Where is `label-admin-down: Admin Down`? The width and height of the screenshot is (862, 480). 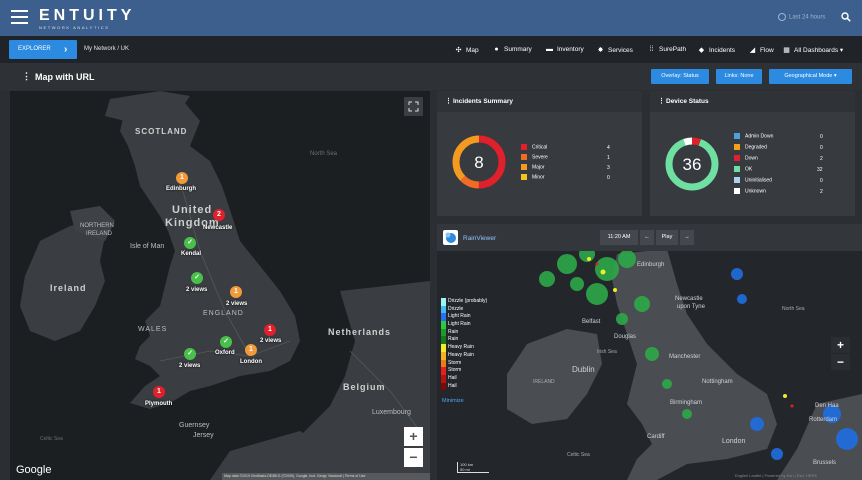
label-admin-down: Admin Down is located at coordinates (759, 136).